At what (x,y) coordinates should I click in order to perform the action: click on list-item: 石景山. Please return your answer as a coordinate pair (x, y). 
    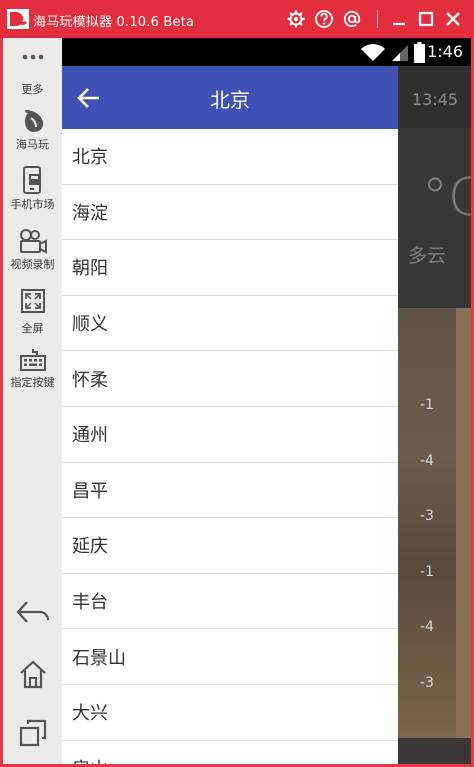
    Looking at the image, I should click on (230, 657).